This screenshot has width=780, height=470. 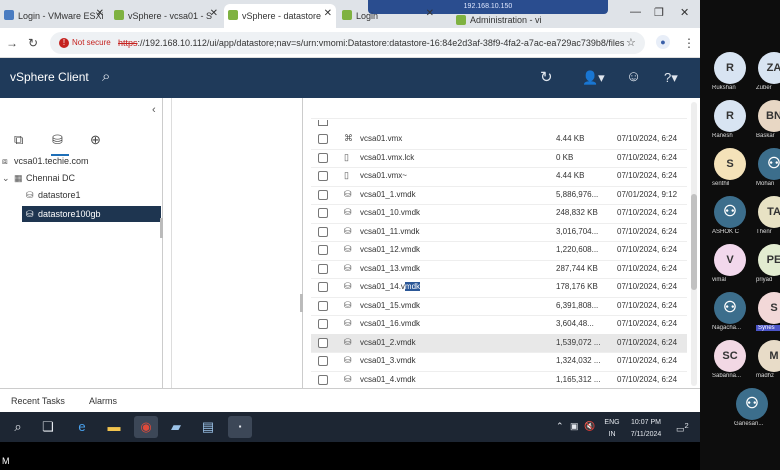 I want to click on participant-avatar: BN, so click(x=769, y=116).